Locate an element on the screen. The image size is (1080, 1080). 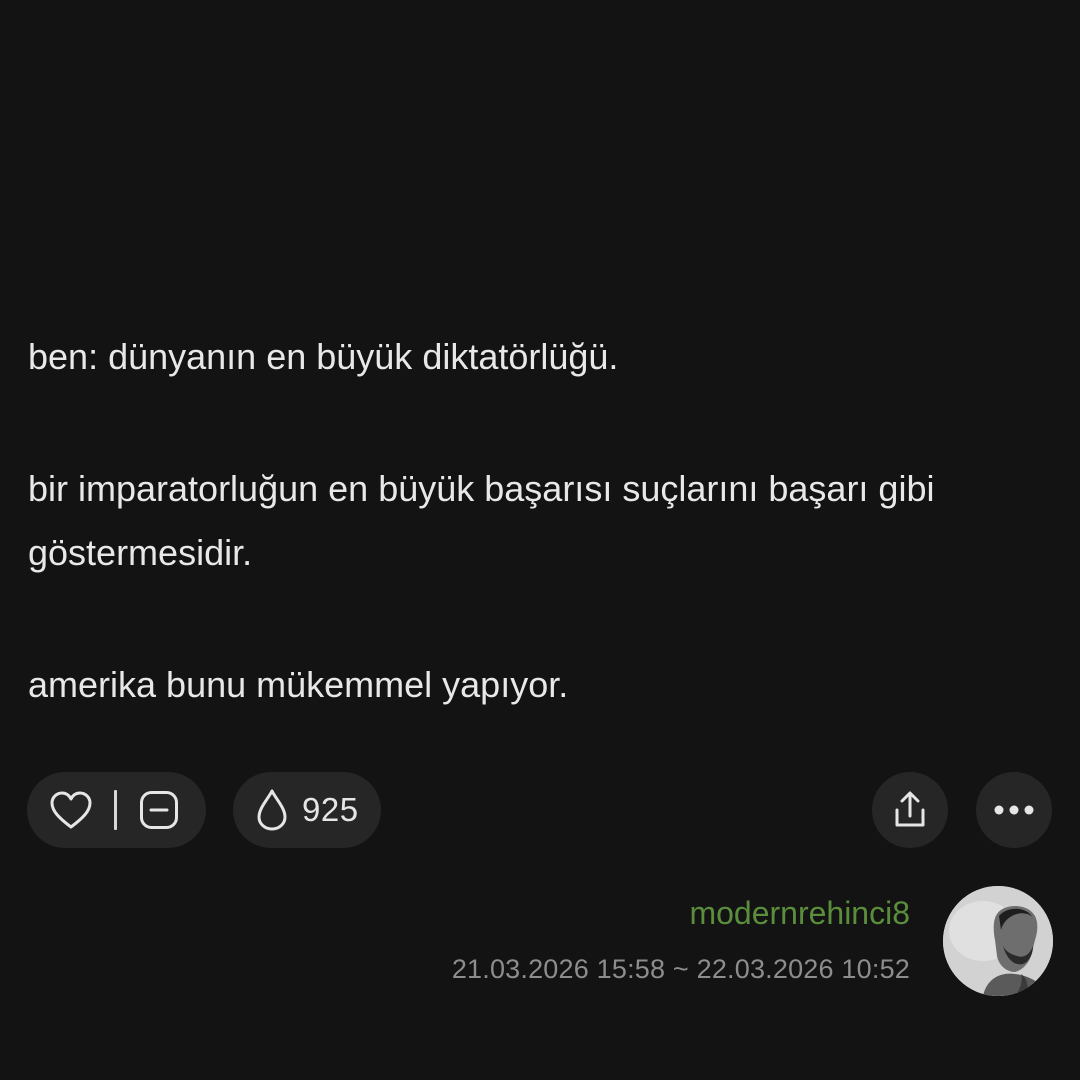
vote-controls is located at coordinates (116, 810).